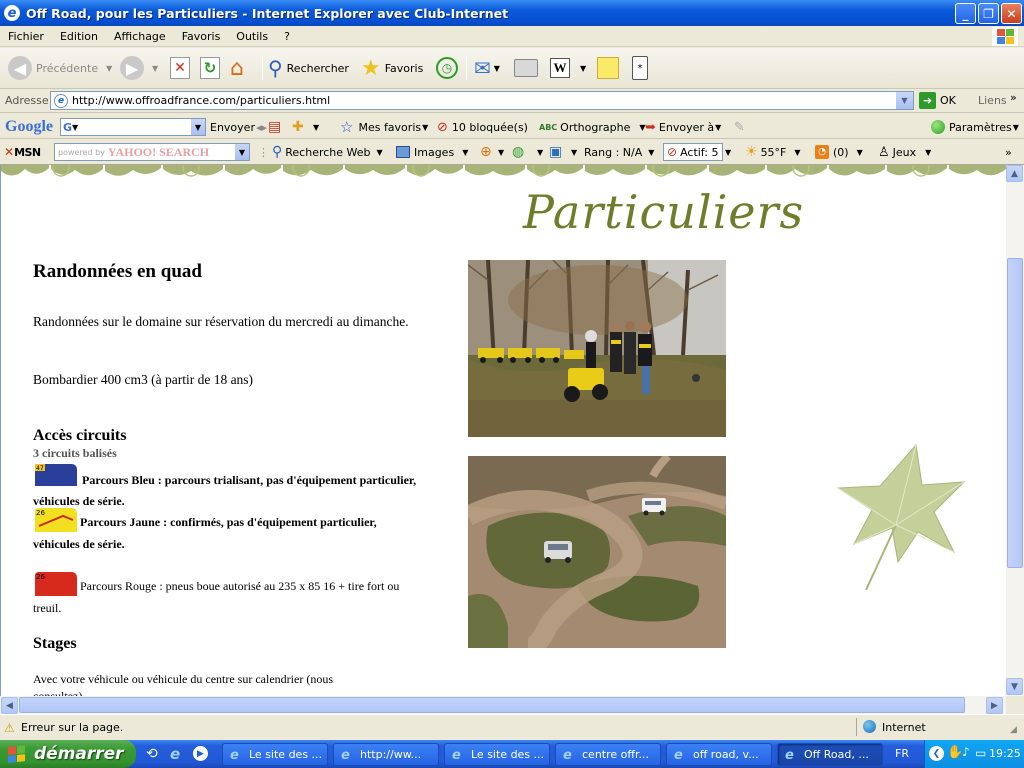 Image resolution: width=1024 pixels, height=768 pixels. What do you see at coordinates (133, 127) in the screenshot?
I see `google-search-field: G ▼ ▼` at bounding box center [133, 127].